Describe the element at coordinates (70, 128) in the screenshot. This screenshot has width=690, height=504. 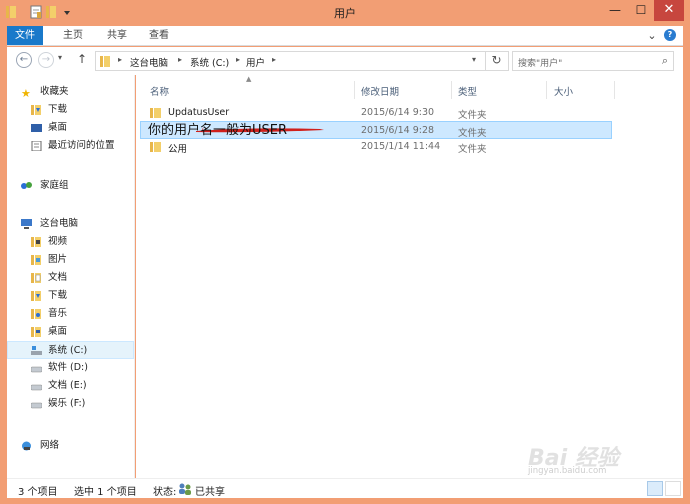
I see `nav-item-desktop: 桌面` at that location.